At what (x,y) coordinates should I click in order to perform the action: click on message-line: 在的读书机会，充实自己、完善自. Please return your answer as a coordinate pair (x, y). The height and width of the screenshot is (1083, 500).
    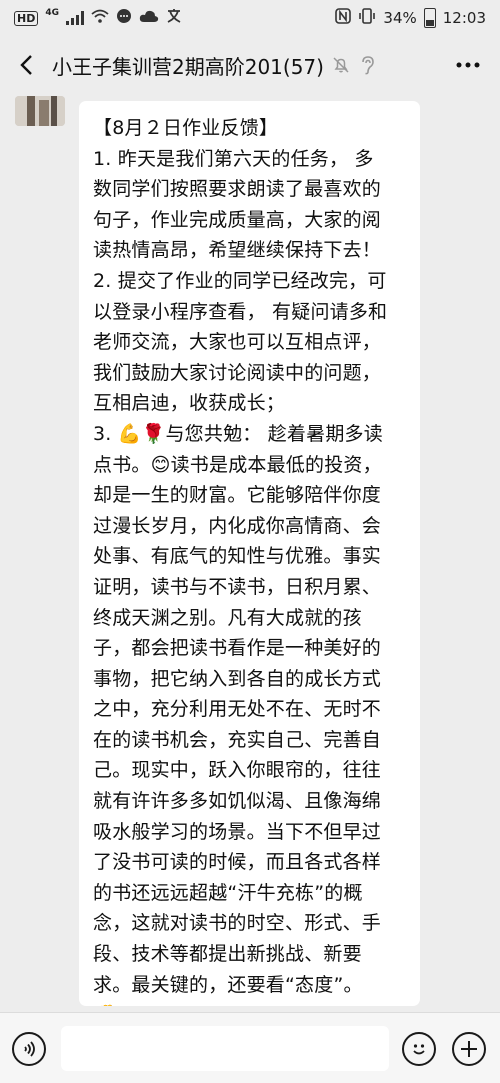
    Looking at the image, I should click on (237, 739).